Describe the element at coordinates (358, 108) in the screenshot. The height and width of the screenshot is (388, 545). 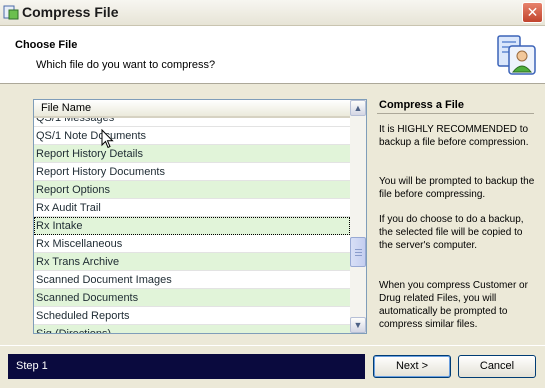
I see `scroll-up-button: ▲` at that location.